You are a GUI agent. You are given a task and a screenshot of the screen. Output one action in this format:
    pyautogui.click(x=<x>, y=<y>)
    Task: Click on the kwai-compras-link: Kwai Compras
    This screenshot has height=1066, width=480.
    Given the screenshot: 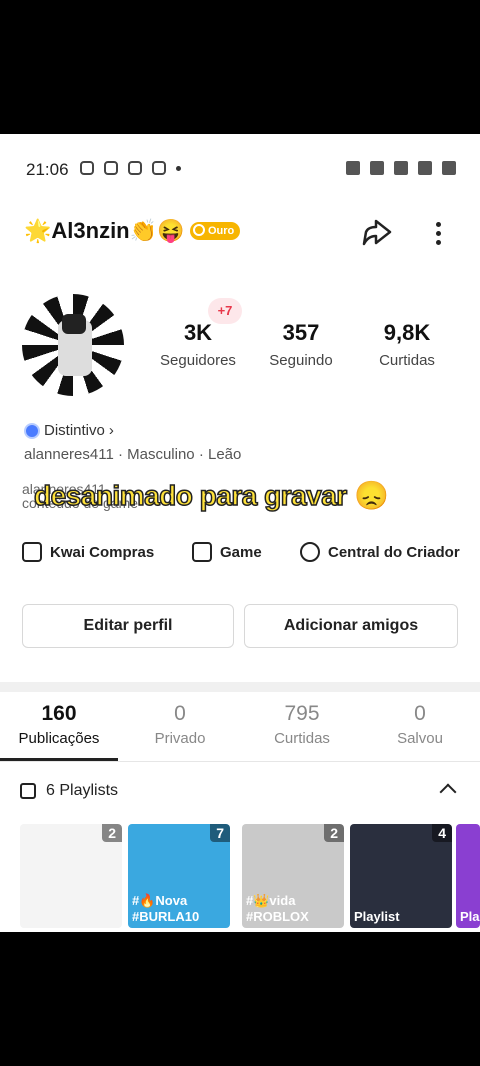 What is the action you would take?
    pyautogui.click(x=88, y=552)
    